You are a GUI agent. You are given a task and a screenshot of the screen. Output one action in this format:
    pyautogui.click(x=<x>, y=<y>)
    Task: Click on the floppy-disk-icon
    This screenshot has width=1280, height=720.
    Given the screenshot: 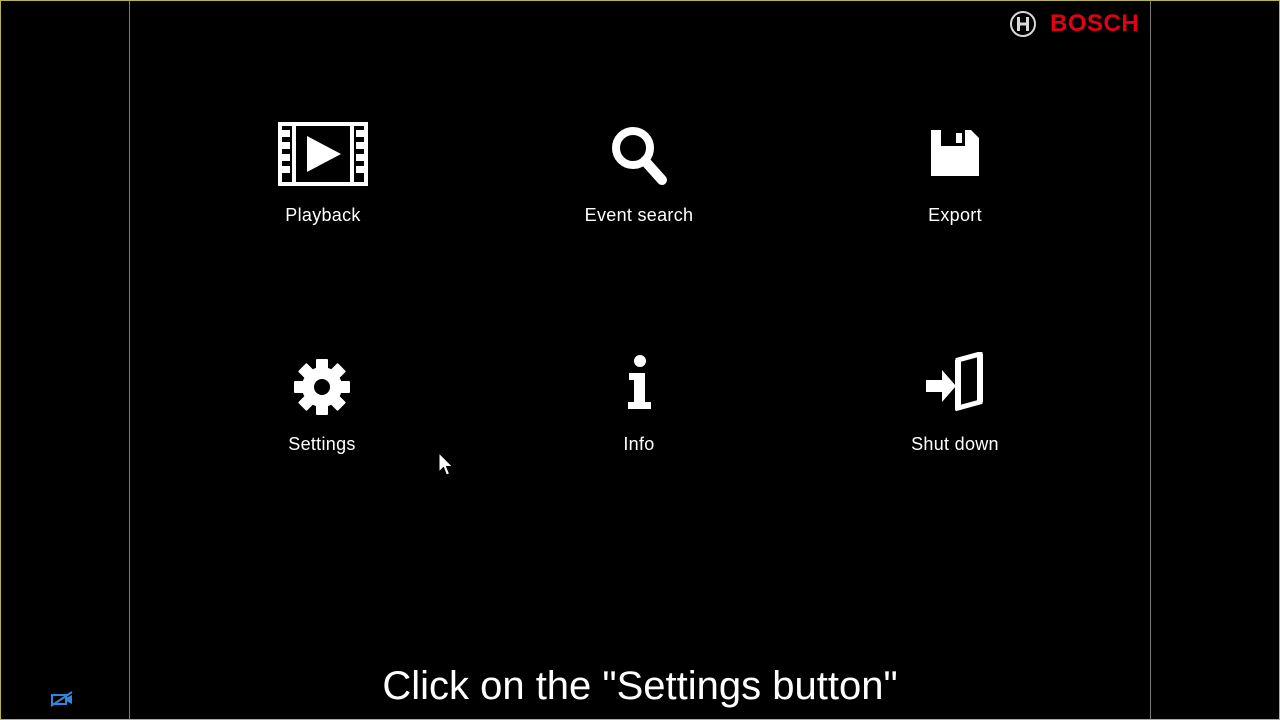 What is the action you would take?
    pyautogui.click(x=955, y=155)
    